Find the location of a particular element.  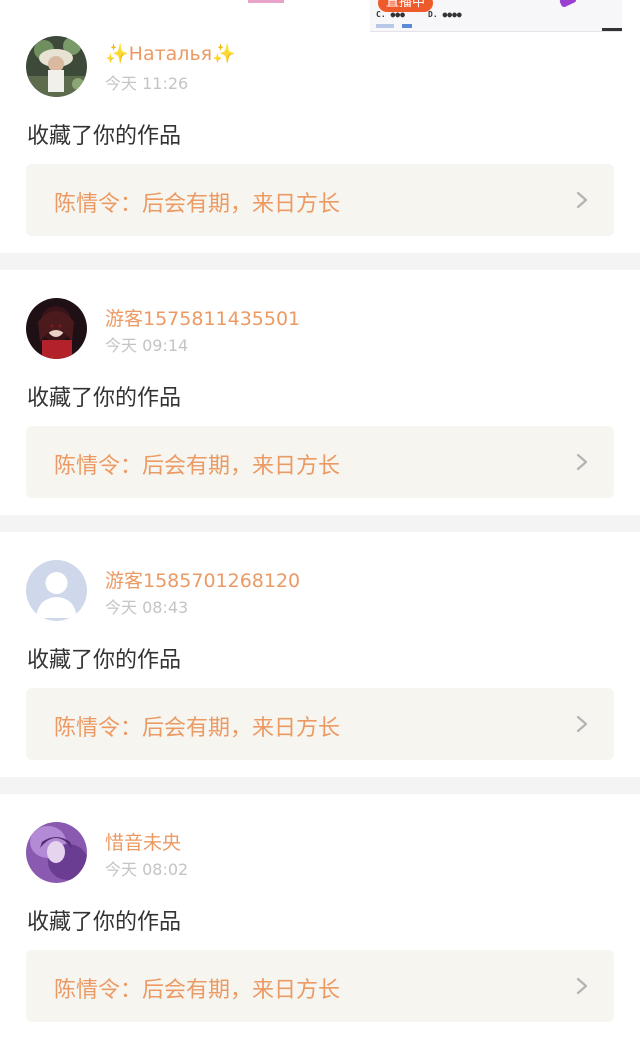

banner-progress-fill is located at coordinates (407, 26).